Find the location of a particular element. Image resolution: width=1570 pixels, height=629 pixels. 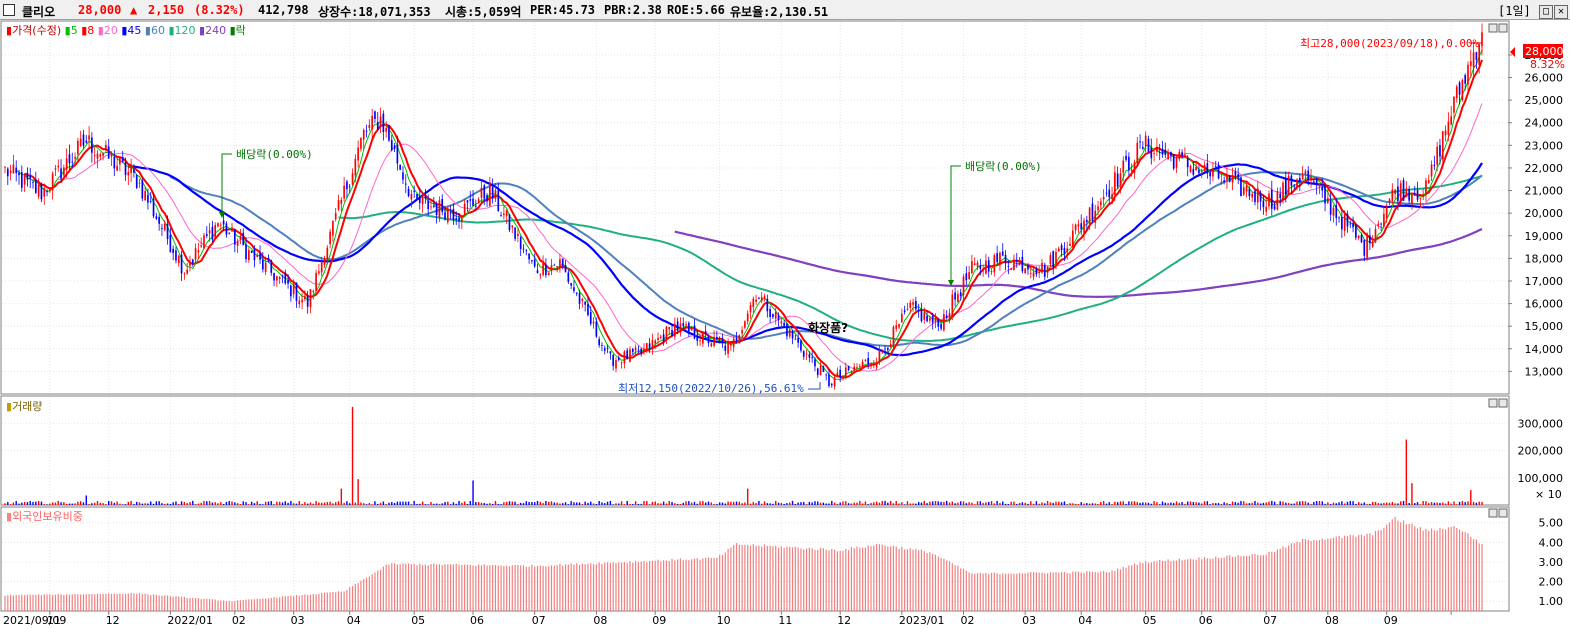

price-axis-tick: 17,000 is located at coordinates (1544, 281).